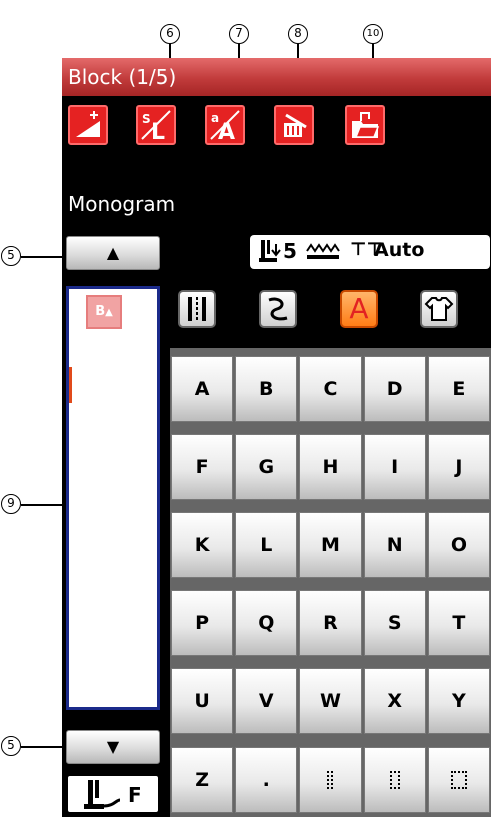  Describe the element at coordinates (330, 545) in the screenshot. I see `key-m: M` at that location.